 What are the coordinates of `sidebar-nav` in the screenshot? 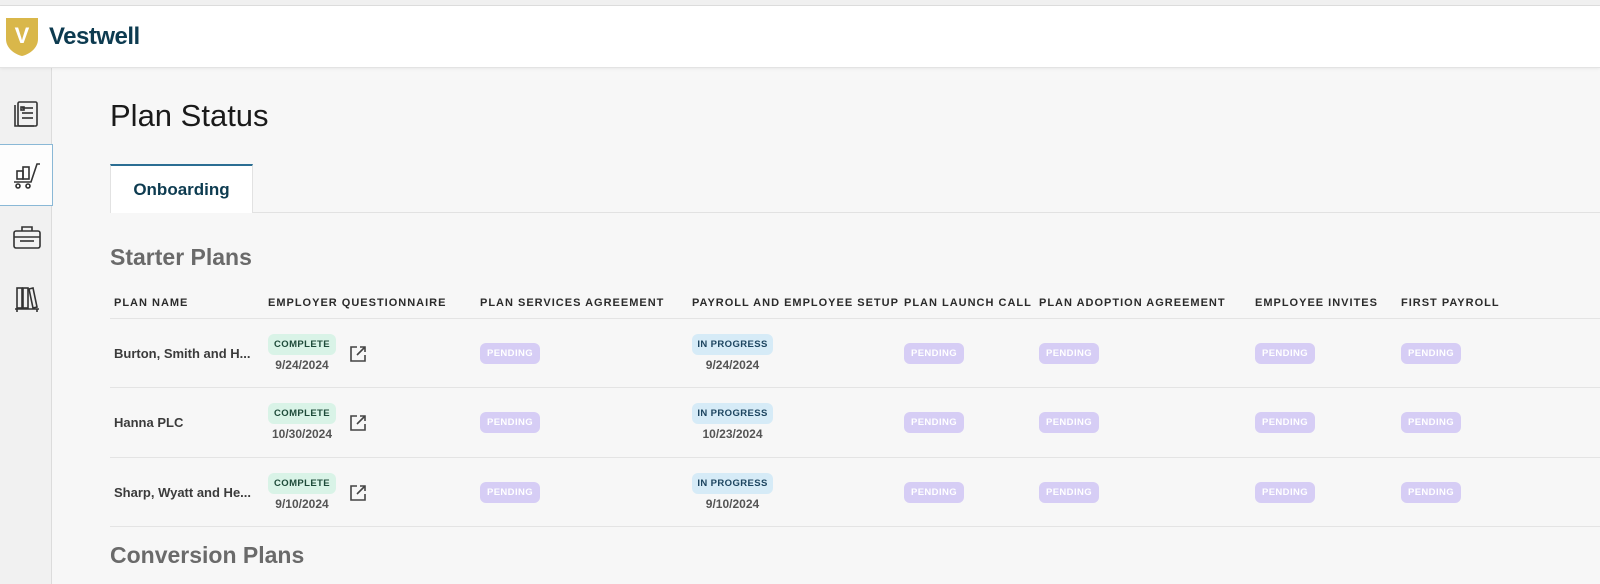 It's located at (26, 326).